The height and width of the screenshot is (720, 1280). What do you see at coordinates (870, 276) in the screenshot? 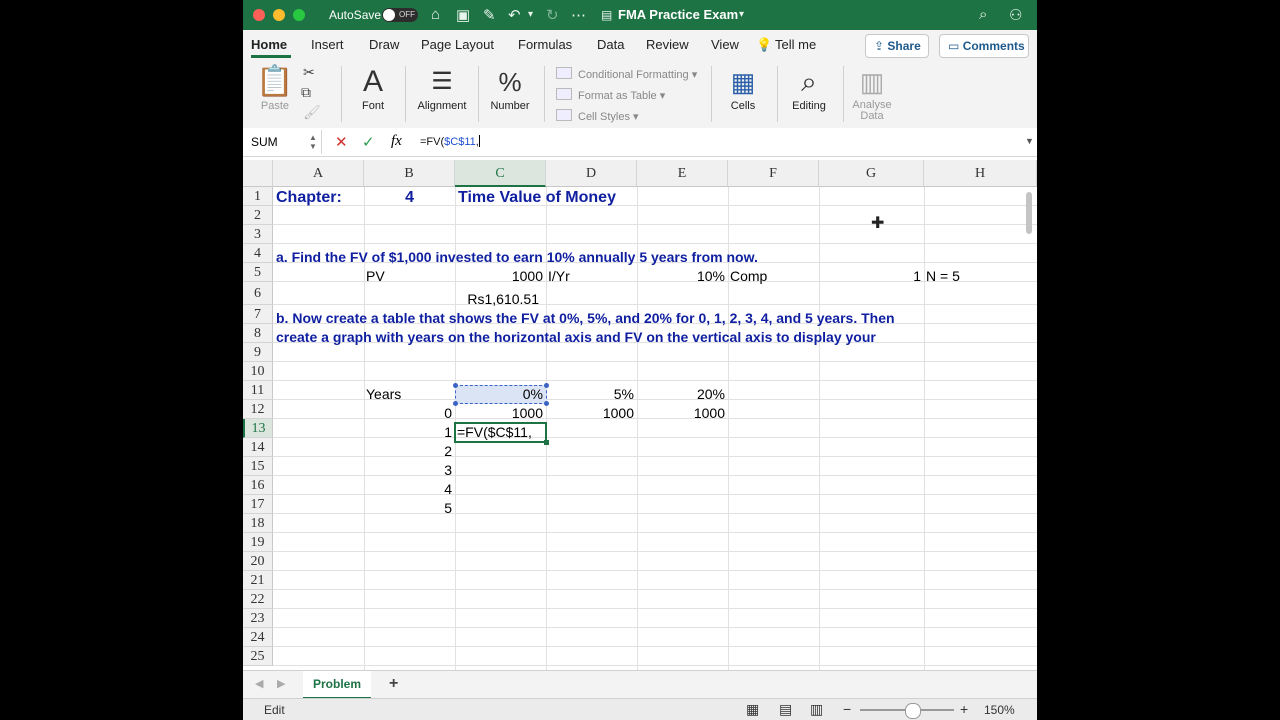
I see `cell-g5: 1` at bounding box center [870, 276].